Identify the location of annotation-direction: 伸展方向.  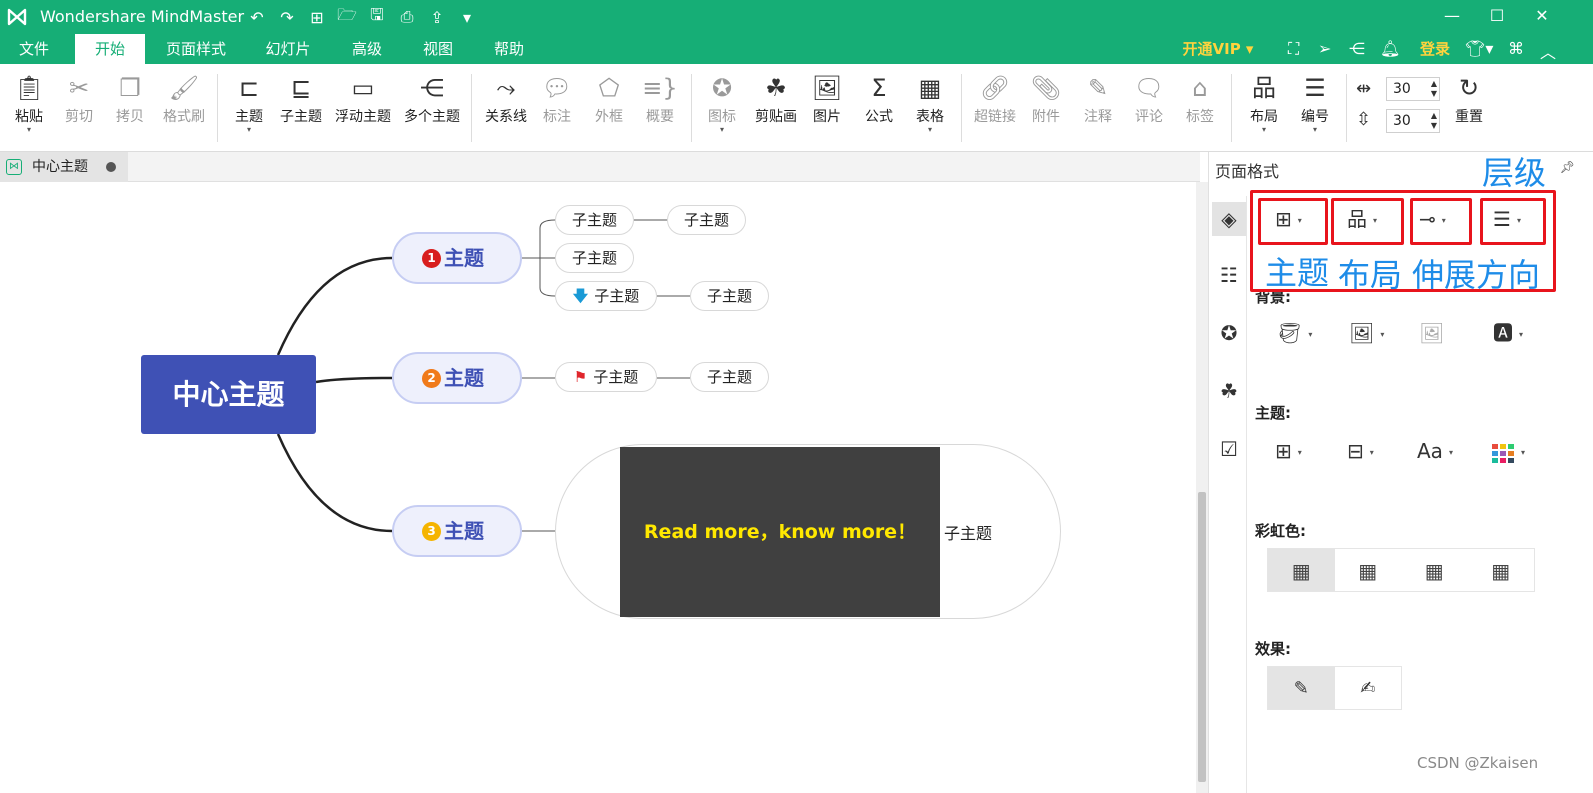
(1476, 275).